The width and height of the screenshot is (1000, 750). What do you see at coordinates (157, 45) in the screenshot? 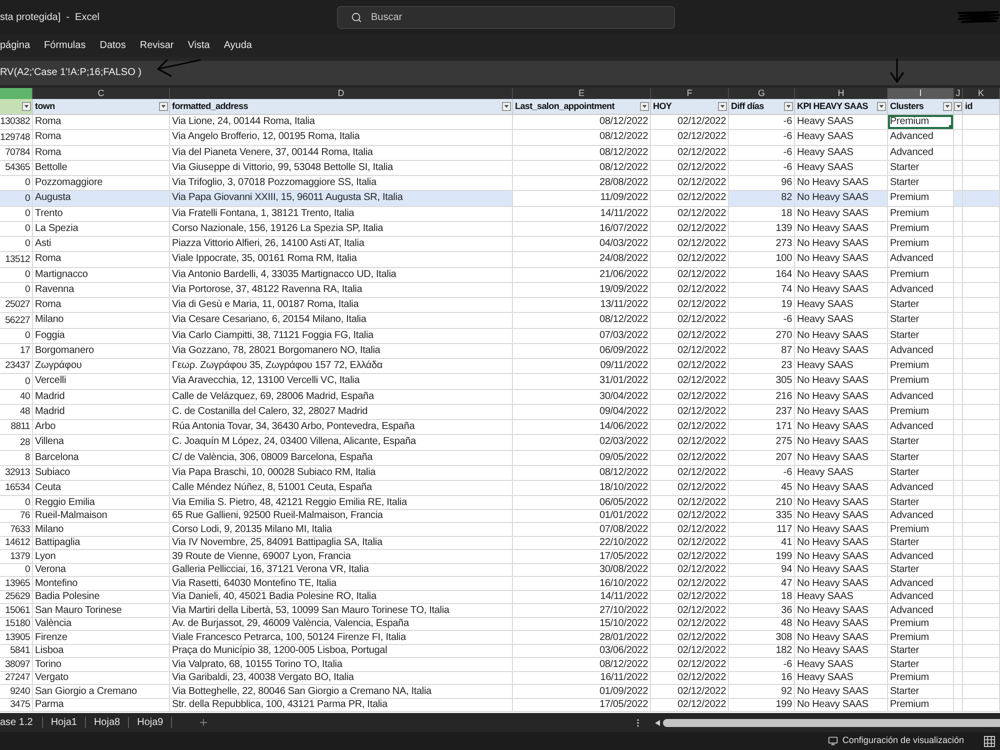
I see `menu-item: Revisar` at bounding box center [157, 45].